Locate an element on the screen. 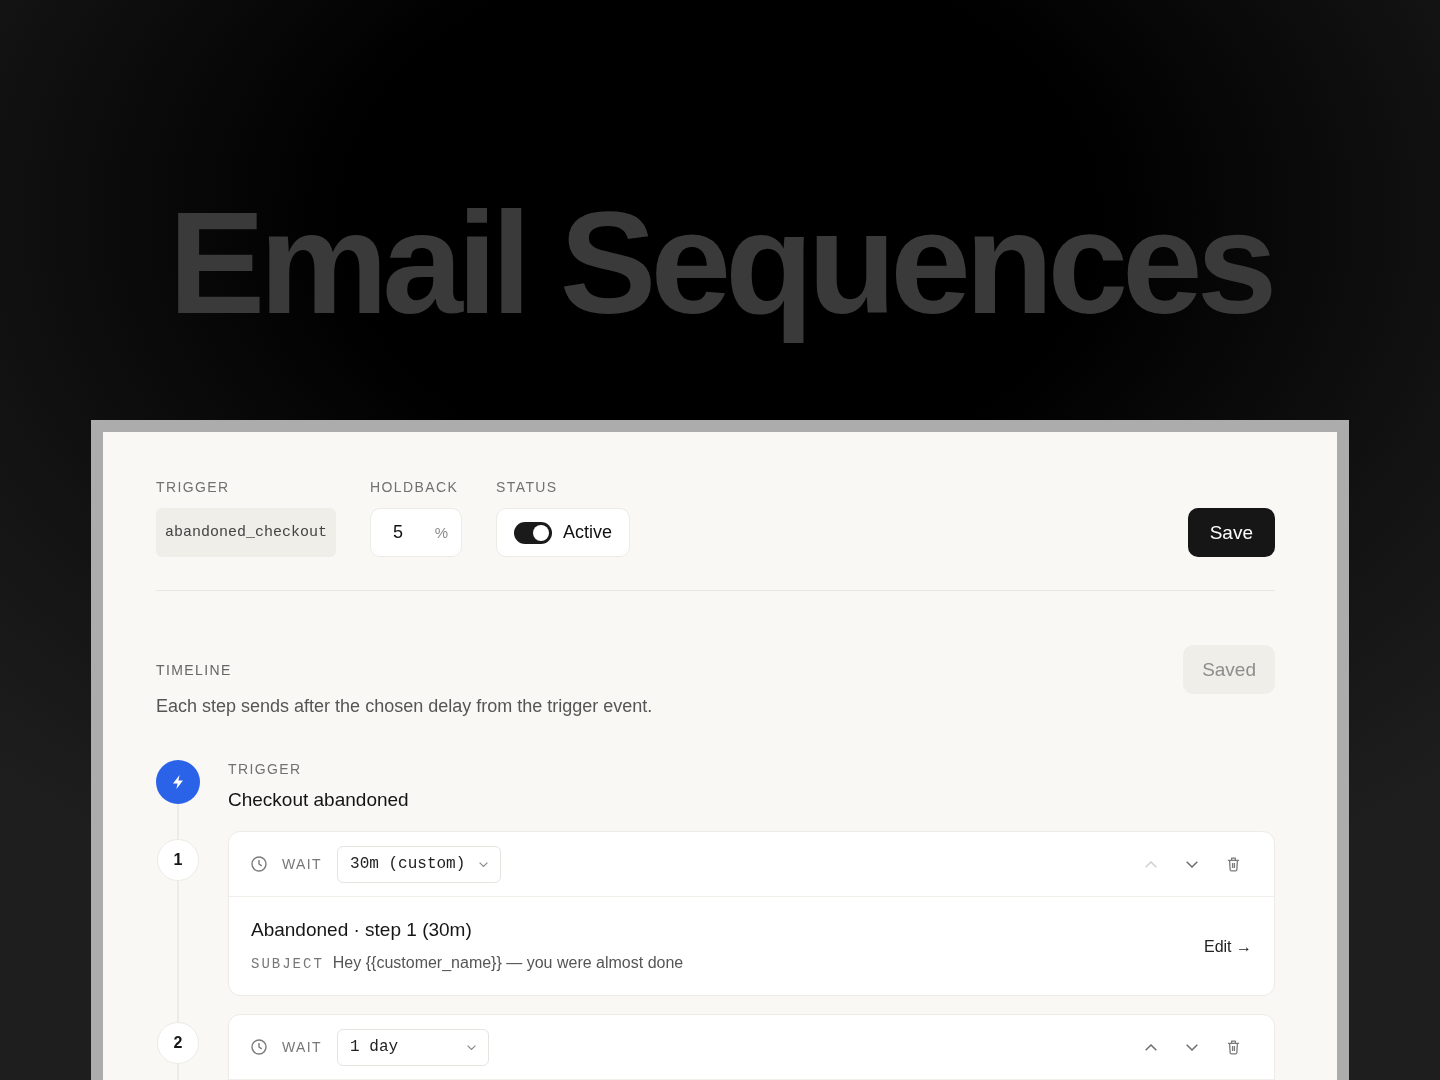 This screenshot has width=1440, height=1080. field-label: TRIGGER is located at coordinates (193, 487).